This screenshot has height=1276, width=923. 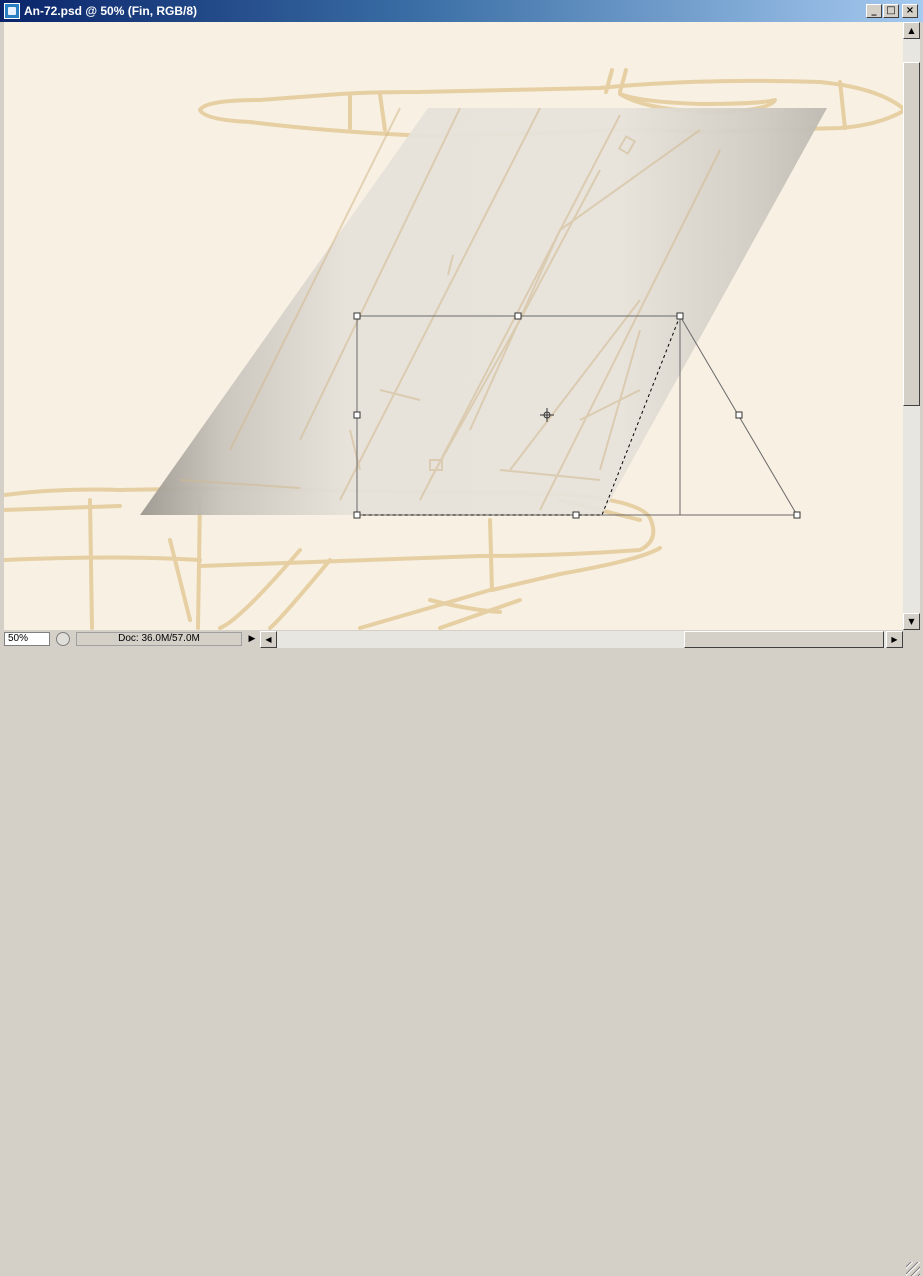 I want to click on title-bar: An-72.psd @ 50% (Fin, RGB/8) _ □ ×, so click(x=461, y=11).